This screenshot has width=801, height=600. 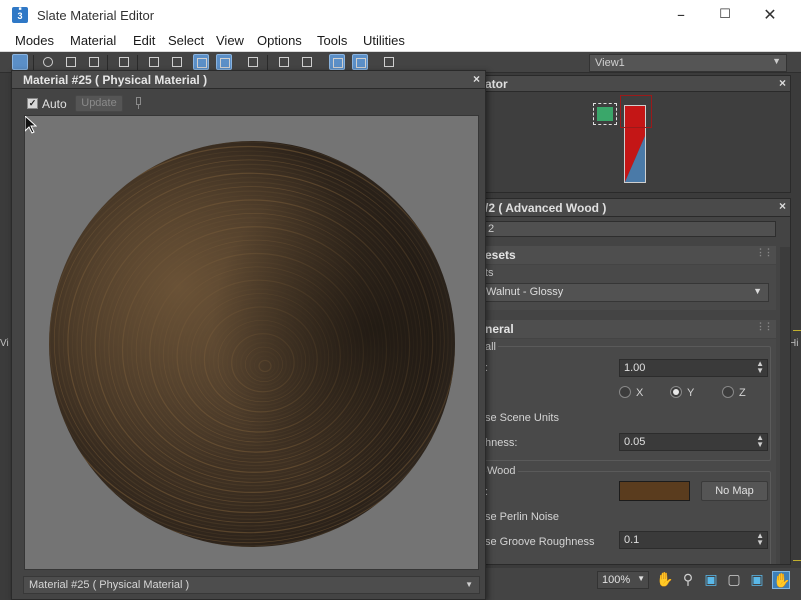 What do you see at coordinates (177, 62) in the screenshot?
I see `hide-unused-icon` at bounding box center [177, 62].